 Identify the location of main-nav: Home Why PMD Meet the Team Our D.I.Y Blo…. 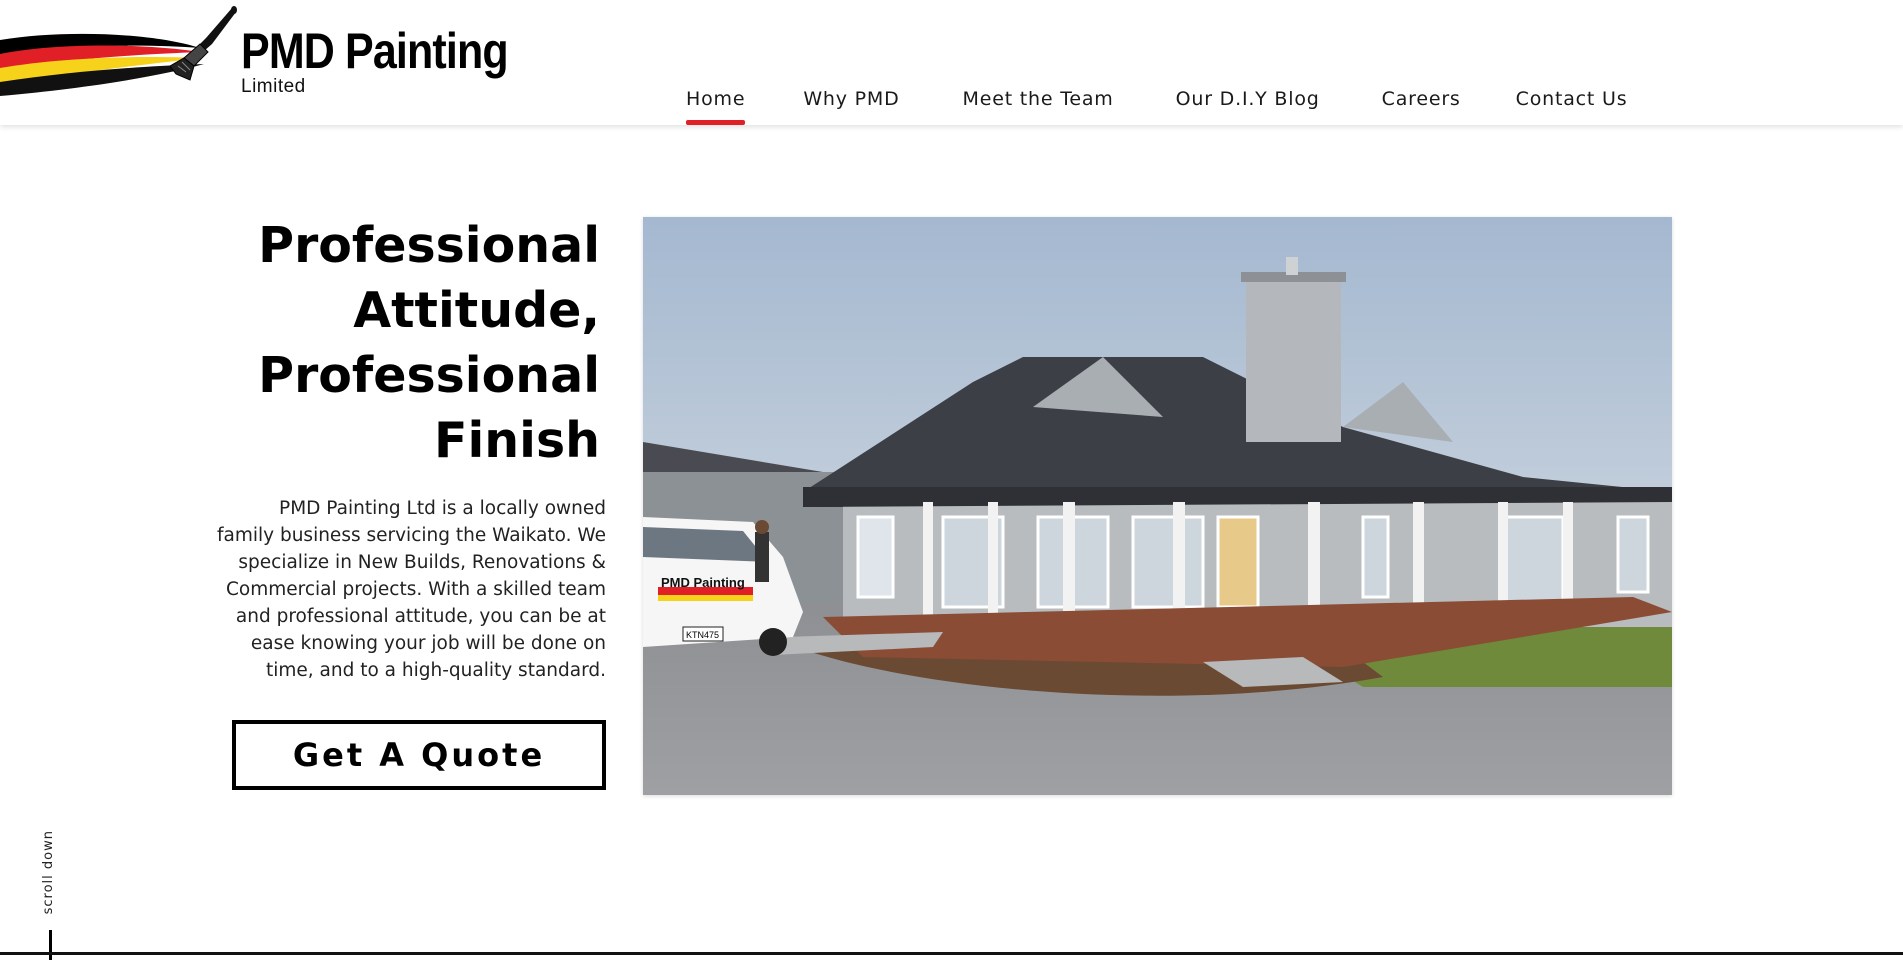
(1156, 106).